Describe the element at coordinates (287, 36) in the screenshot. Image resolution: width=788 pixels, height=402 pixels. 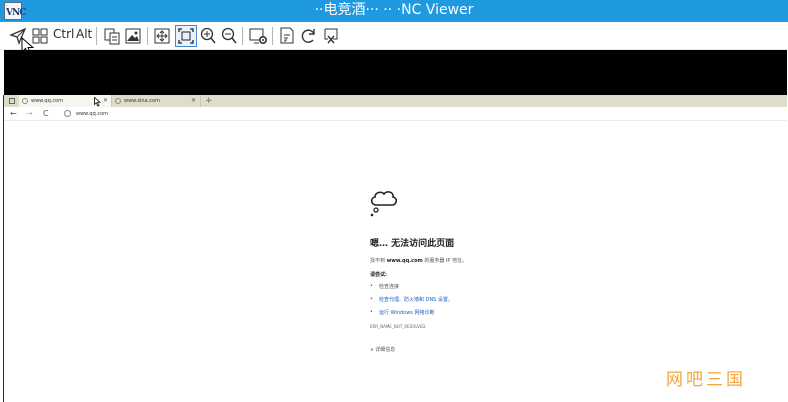
I see `file-icon` at that location.